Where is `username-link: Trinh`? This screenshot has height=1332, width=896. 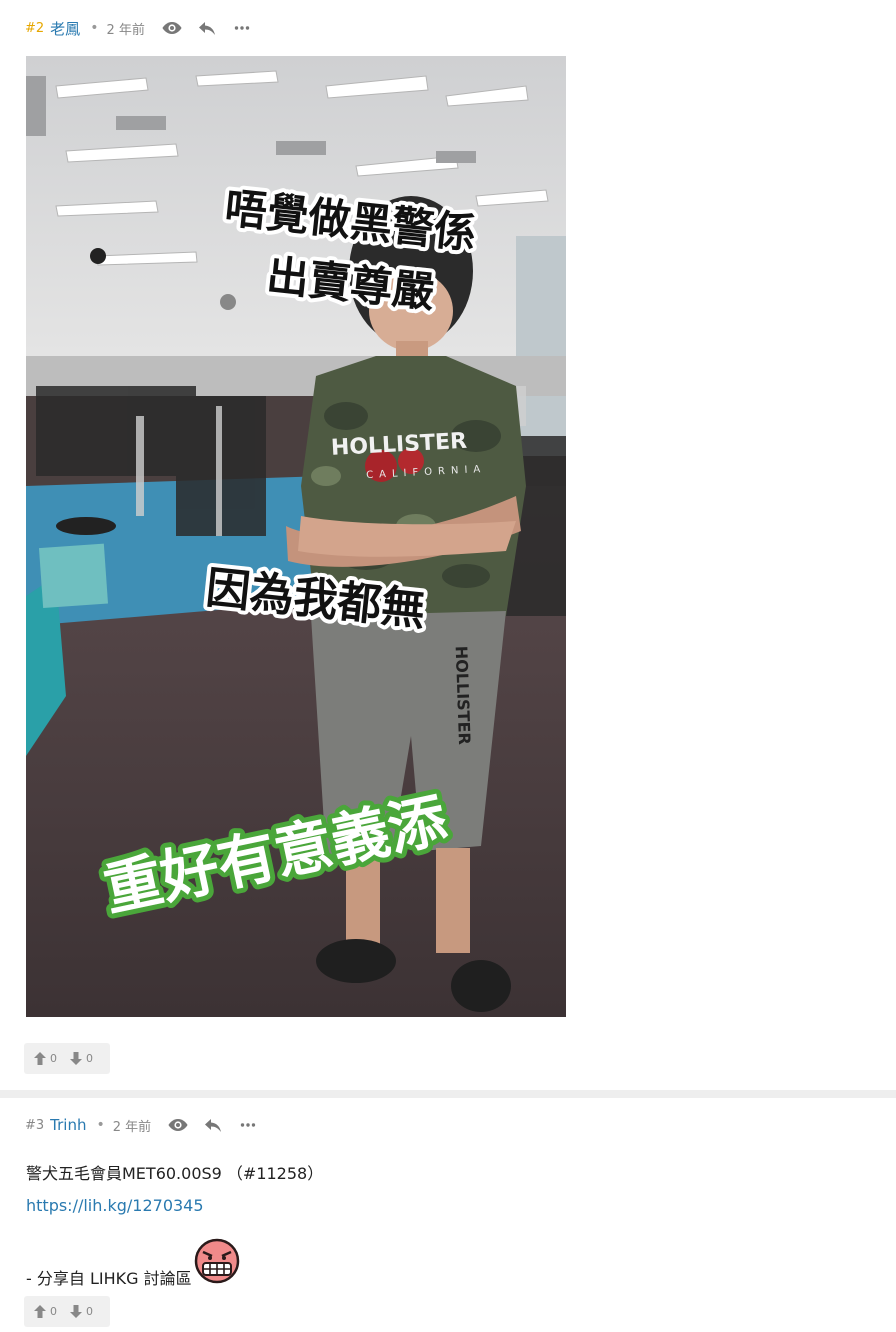 username-link: Trinh is located at coordinates (68, 1125).